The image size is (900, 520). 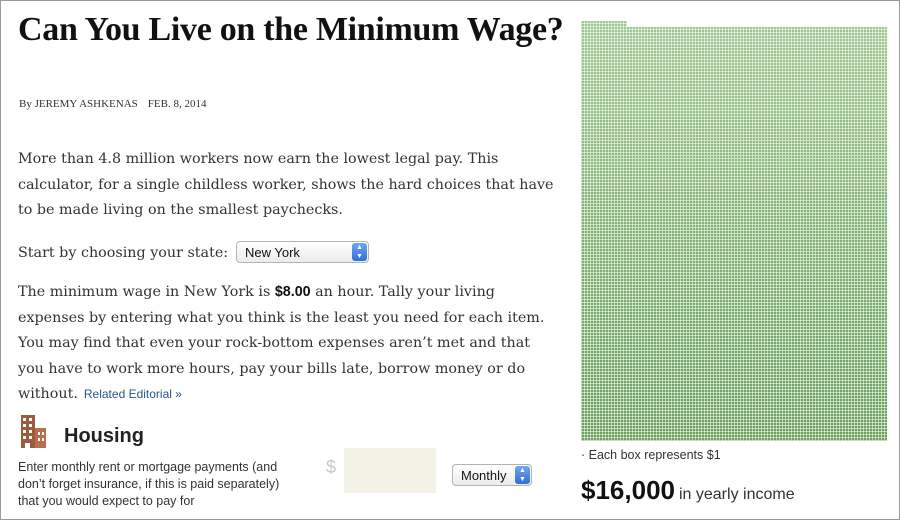 What do you see at coordinates (33, 431) in the screenshot?
I see `building-icon` at bounding box center [33, 431].